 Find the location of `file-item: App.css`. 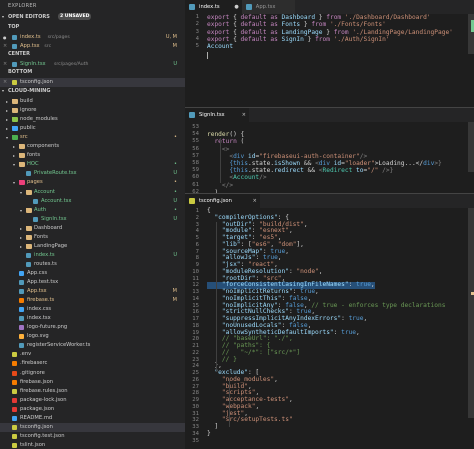

file-item: App.css is located at coordinates (92, 273).